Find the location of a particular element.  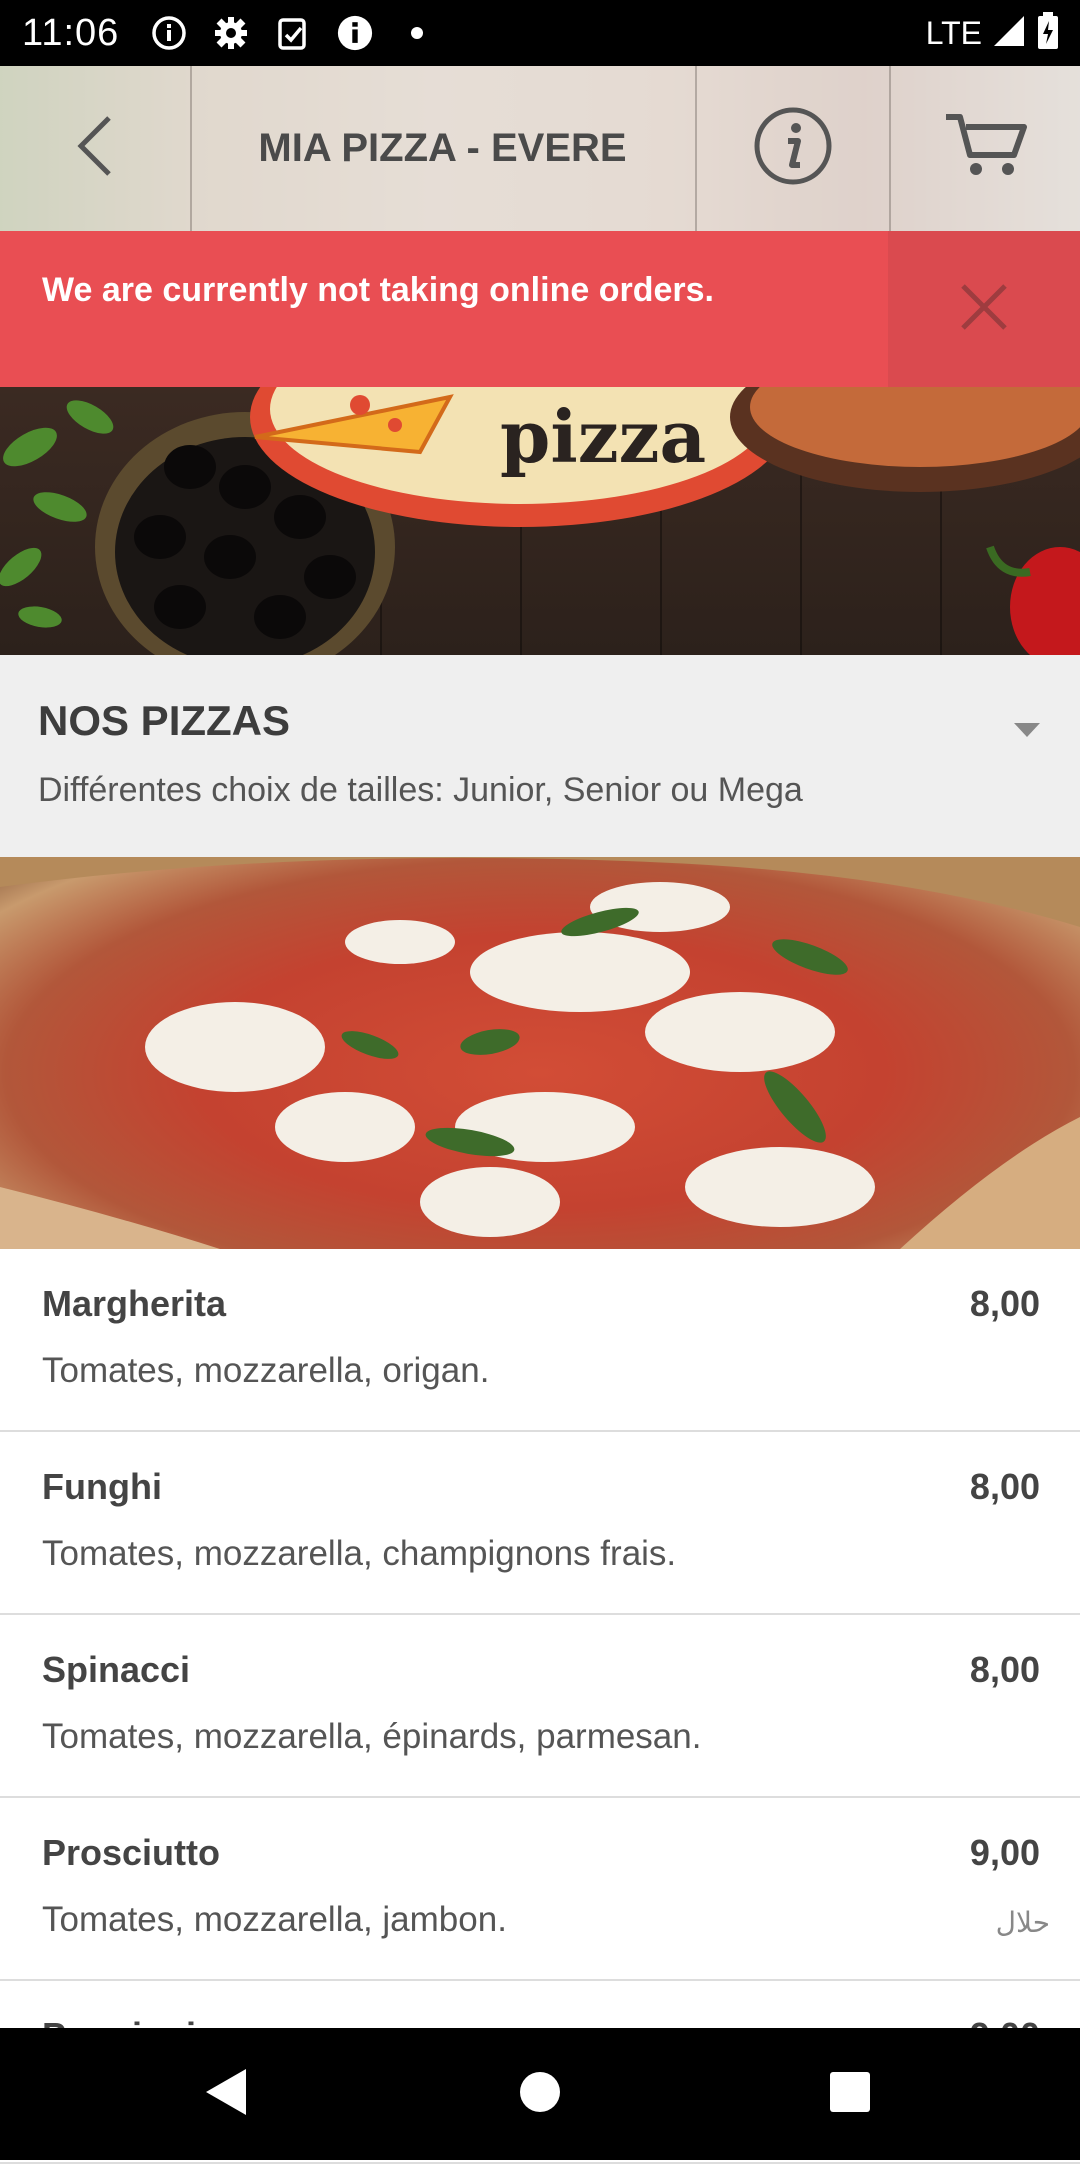

system-nav-bar is located at coordinates (540, 2094).